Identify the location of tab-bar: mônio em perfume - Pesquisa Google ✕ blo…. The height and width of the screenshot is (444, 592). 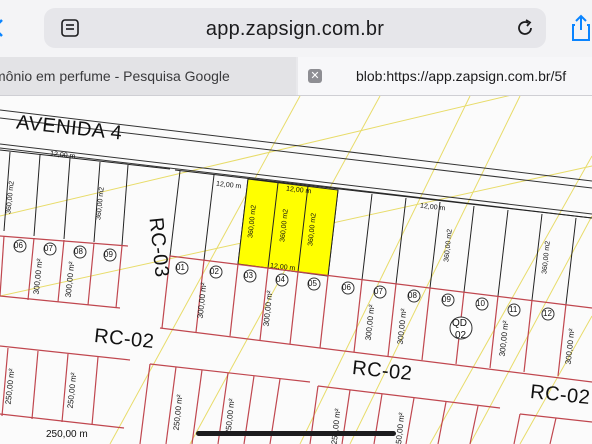
(296, 76).